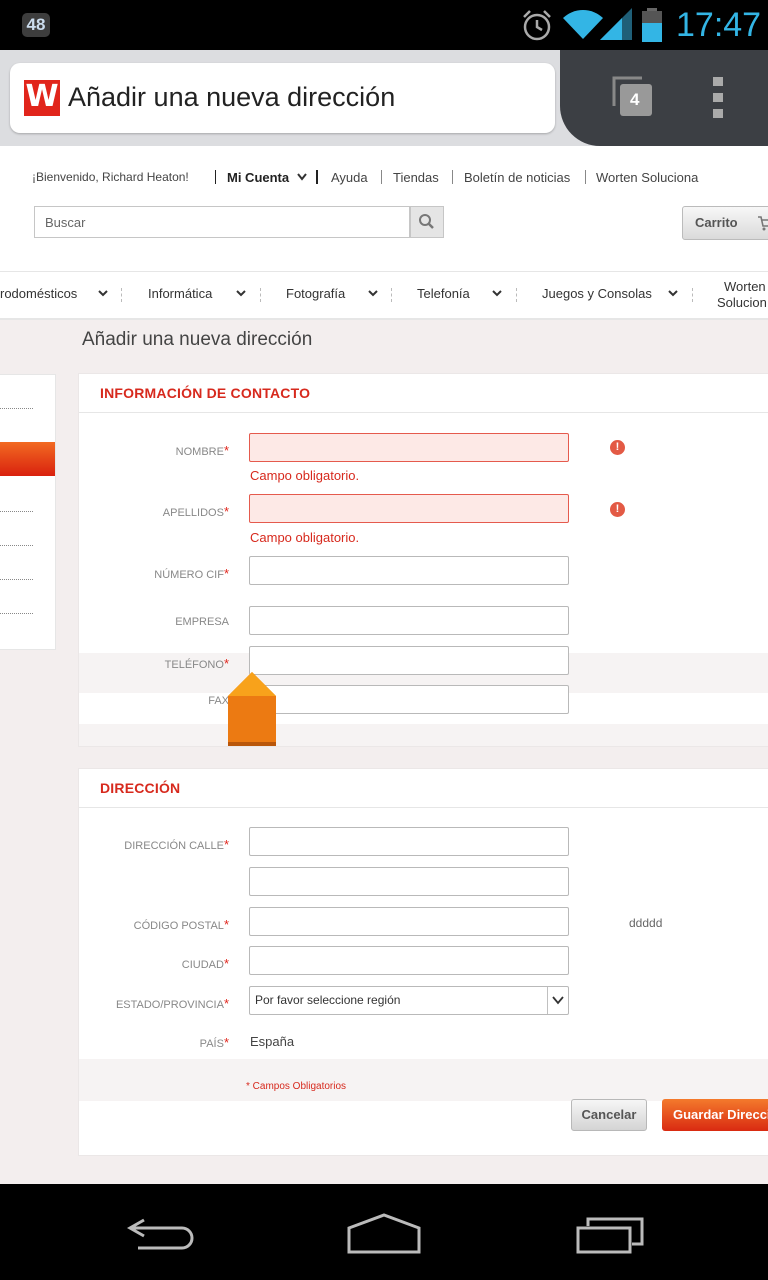  Describe the element at coordinates (315, 293) in the screenshot. I see `category-fotografia: Fotografía` at that location.